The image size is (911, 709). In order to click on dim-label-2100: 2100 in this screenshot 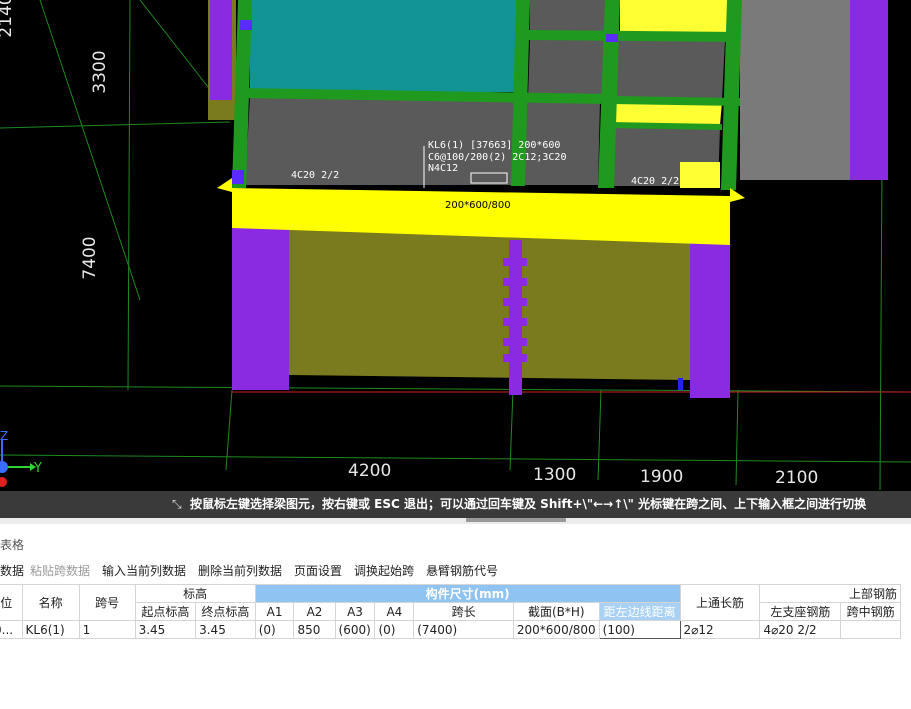, I will do `click(797, 478)`.